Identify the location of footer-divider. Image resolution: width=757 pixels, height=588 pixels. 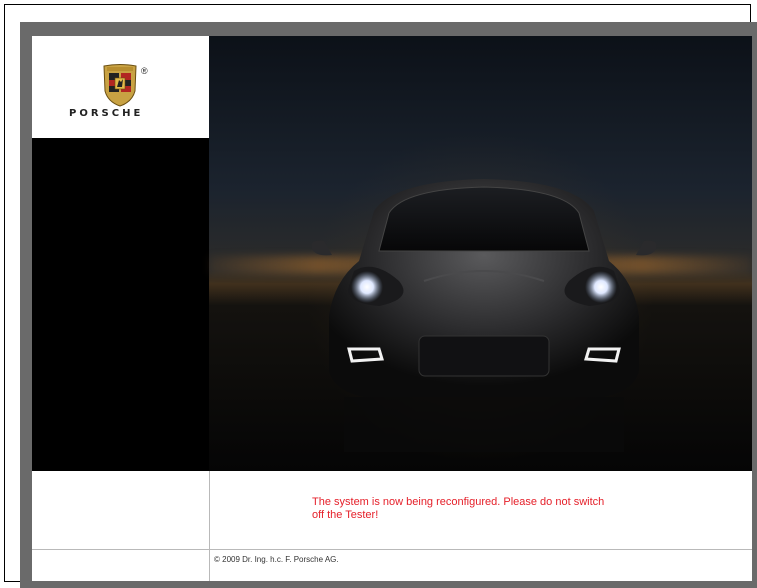
(392, 549).